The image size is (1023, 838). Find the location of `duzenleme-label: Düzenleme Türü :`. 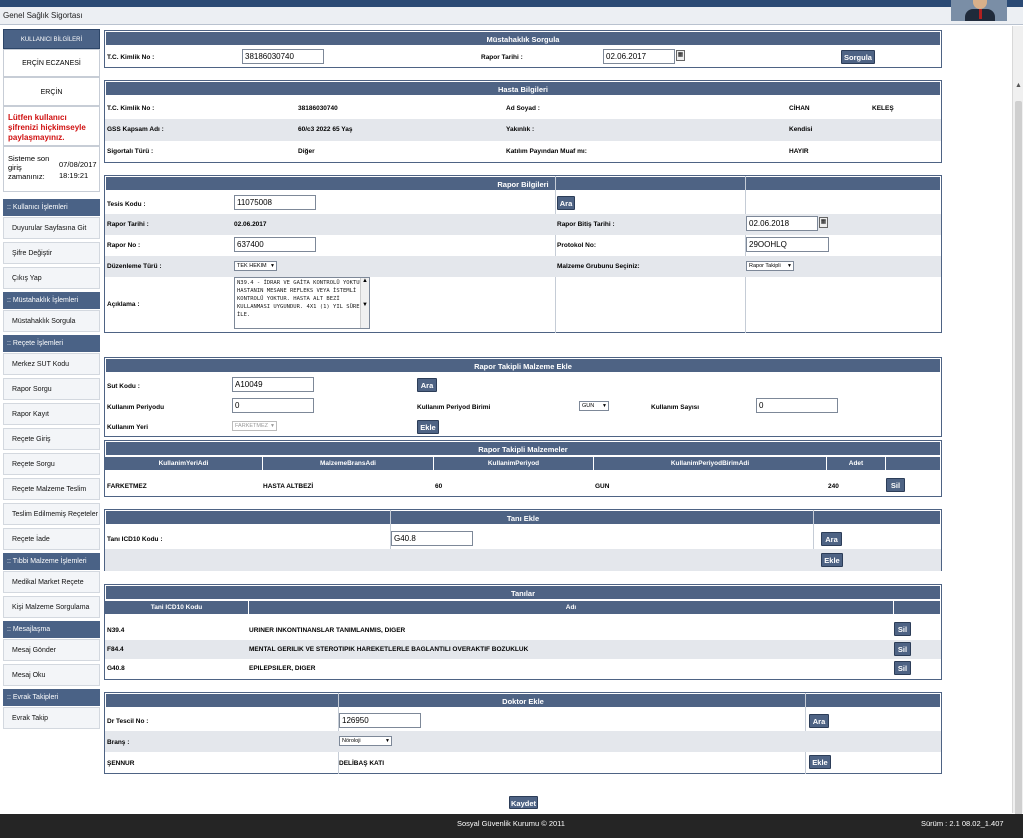

duzenleme-label: Düzenleme Türü : is located at coordinates (134, 266).